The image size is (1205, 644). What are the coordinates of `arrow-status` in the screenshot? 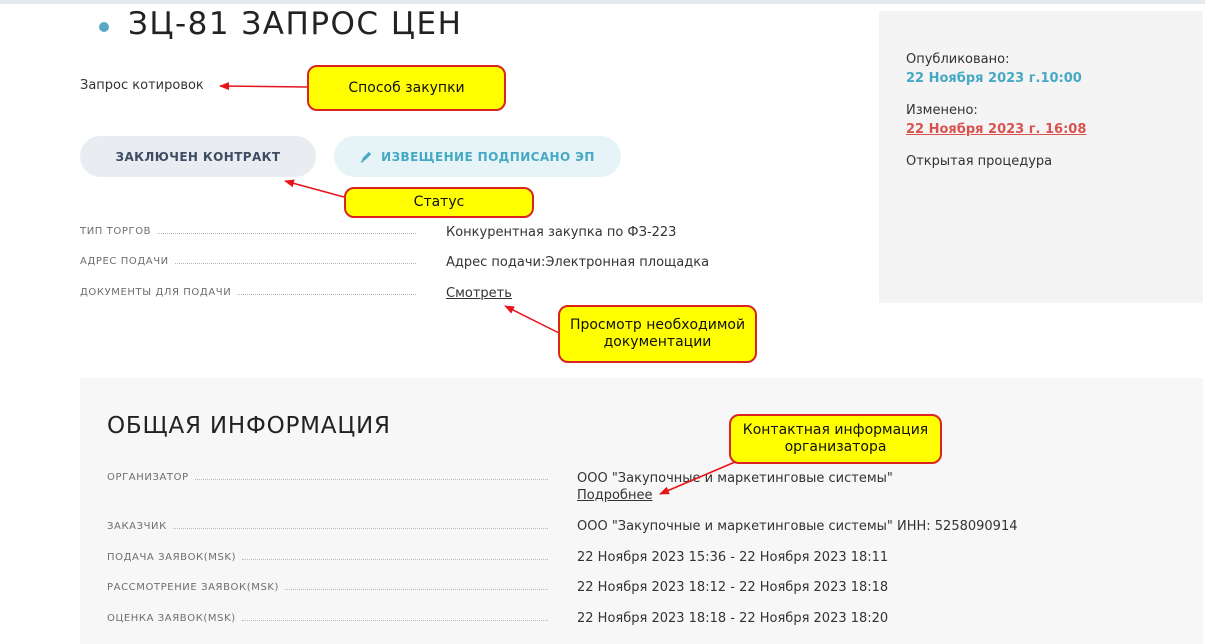 It's located at (314, 188).